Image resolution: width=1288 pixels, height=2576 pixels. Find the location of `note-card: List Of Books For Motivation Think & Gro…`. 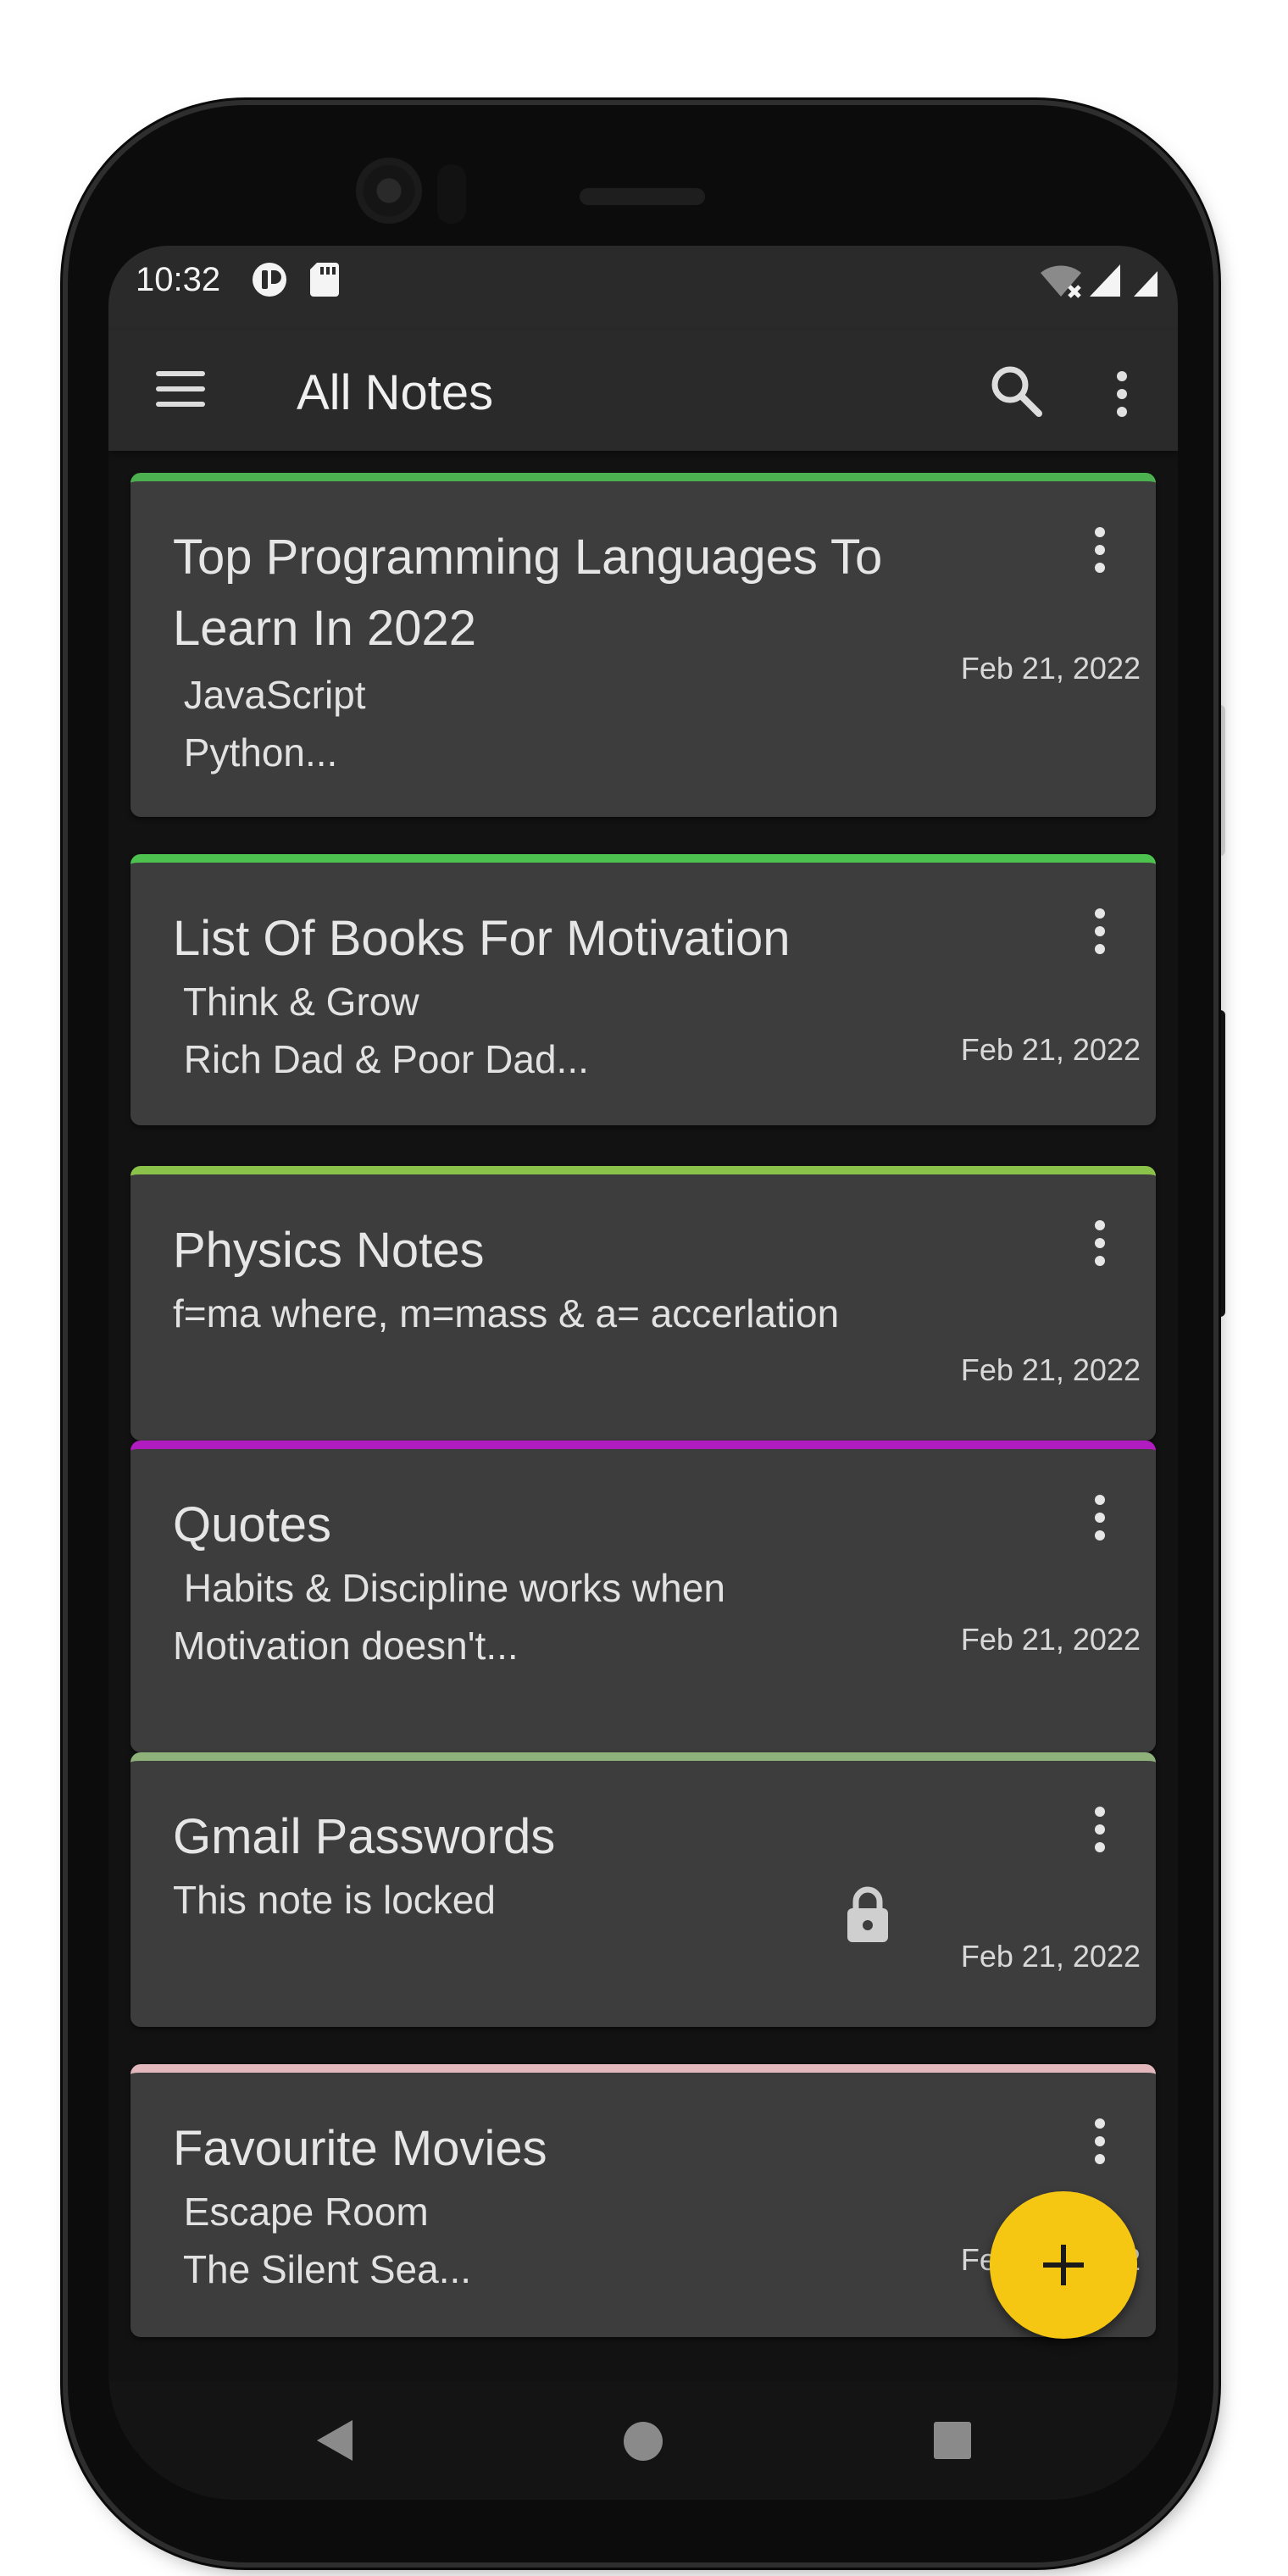

note-card: List Of Books For Motivation Think & Gro… is located at coordinates (643, 989).